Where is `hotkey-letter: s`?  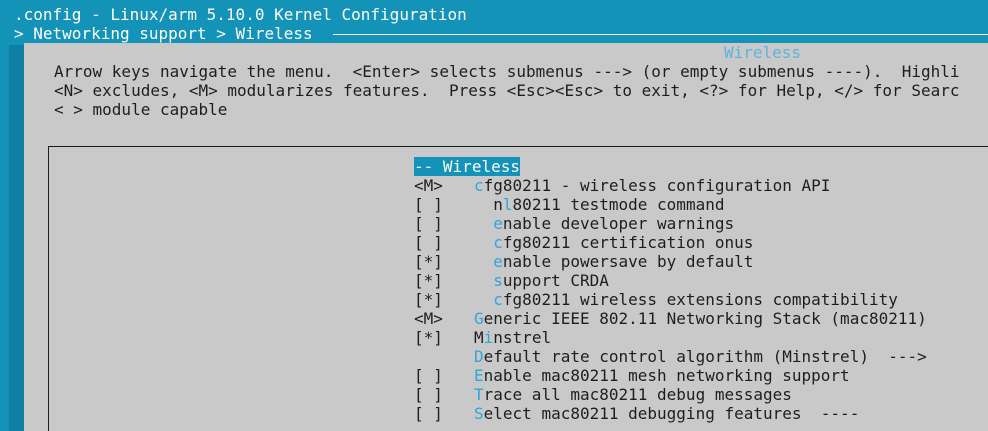 hotkey-letter: s is located at coordinates (498, 280).